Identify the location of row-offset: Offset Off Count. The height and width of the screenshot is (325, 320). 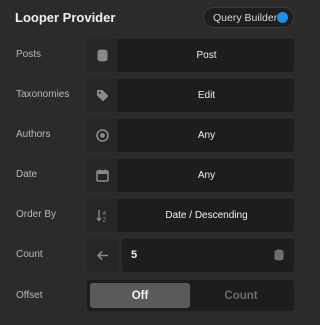
(152, 296).